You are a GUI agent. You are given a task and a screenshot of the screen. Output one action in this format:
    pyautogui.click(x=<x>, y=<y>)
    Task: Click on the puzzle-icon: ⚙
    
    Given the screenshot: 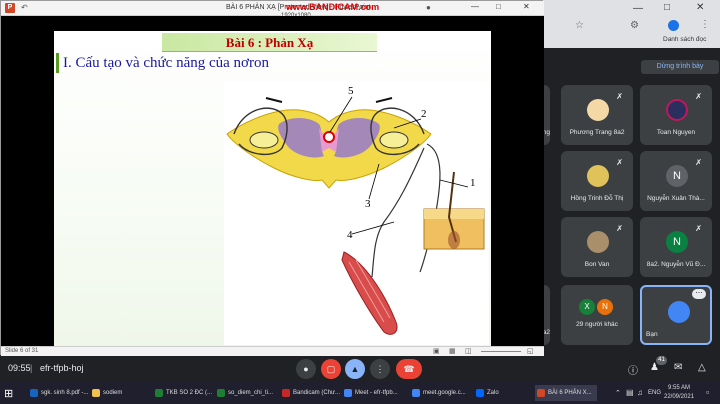 What is the action you would take?
    pyautogui.click(x=634, y=25)
    